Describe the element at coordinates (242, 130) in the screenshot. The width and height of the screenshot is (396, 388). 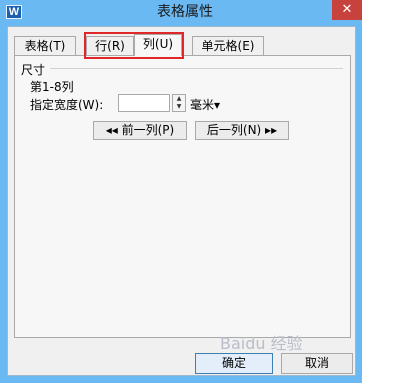
I see `next-column-button: 后一列(N) ▸▸` at that location.